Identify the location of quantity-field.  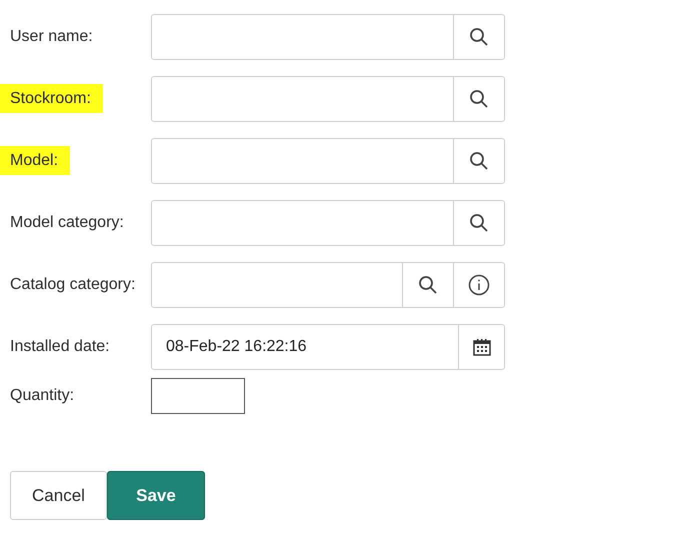
(198, 396).